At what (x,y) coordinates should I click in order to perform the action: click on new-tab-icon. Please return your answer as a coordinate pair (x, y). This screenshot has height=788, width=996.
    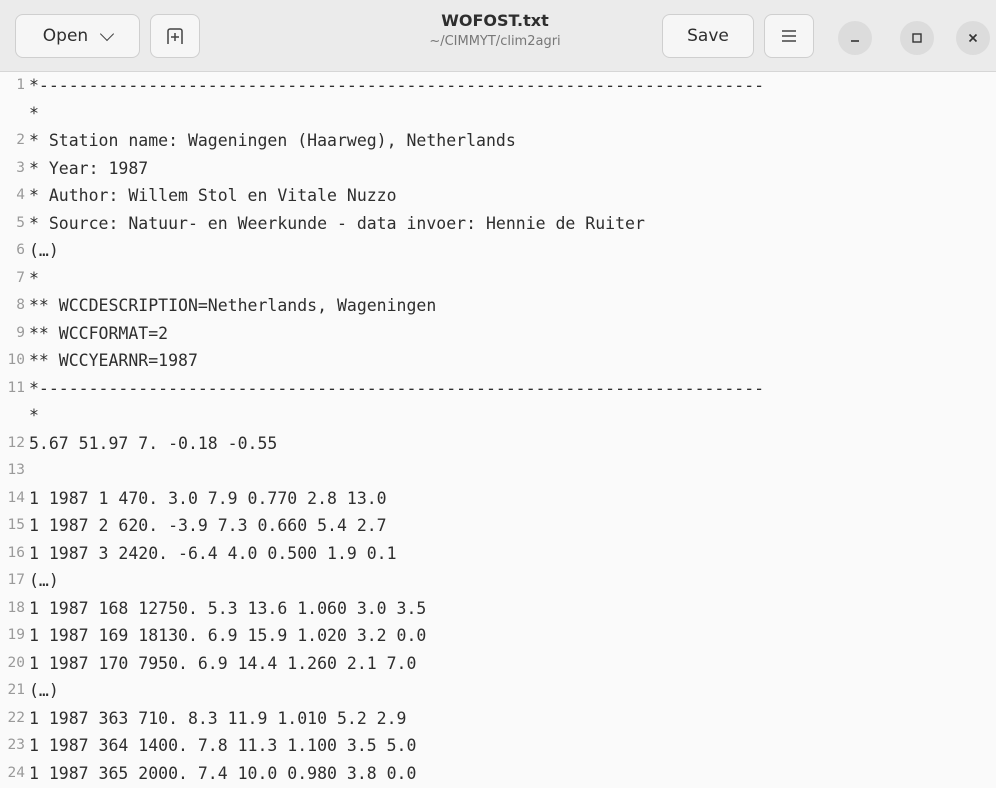
    Looking at the image, I should click on (175, 36).